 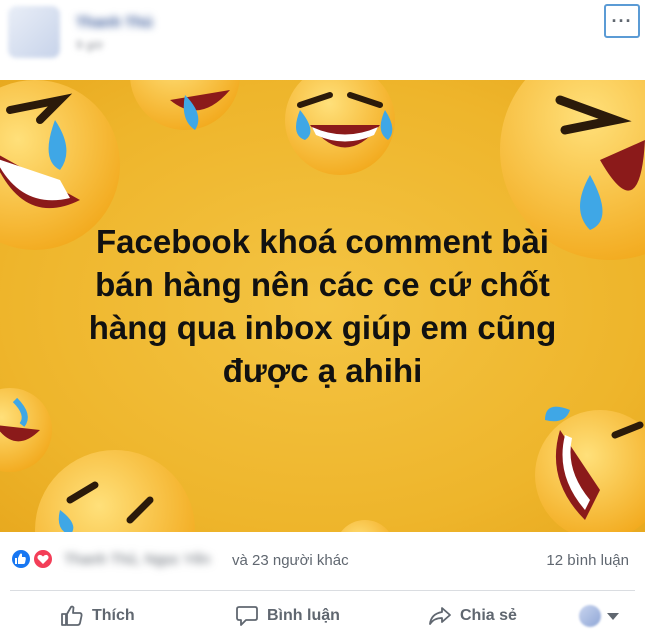 I want to click on reacted-names: Thanh Thủ, Ngọc Yến, so click(x=137, y=559).